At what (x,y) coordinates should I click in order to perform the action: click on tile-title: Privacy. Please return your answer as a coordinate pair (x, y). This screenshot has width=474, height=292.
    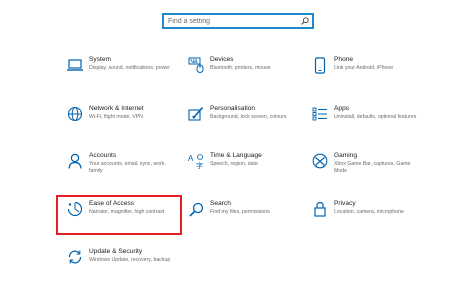
    Looking at the image, I should click on (345, 203).